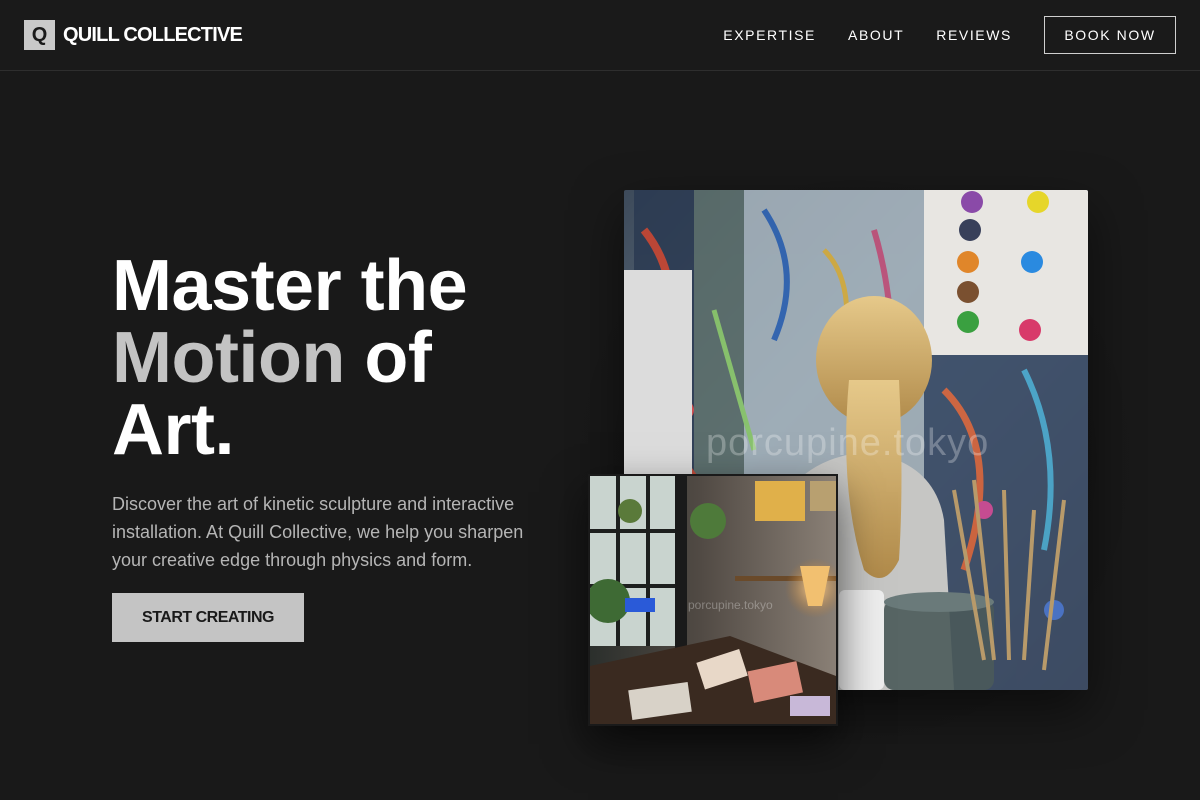 The image size is (1200, 800). What do you see at coordinates (730, 605) in the screenshot?
I see `studio-photo-watermark: porcupine.tokyo` at bounding box center [730, 605].